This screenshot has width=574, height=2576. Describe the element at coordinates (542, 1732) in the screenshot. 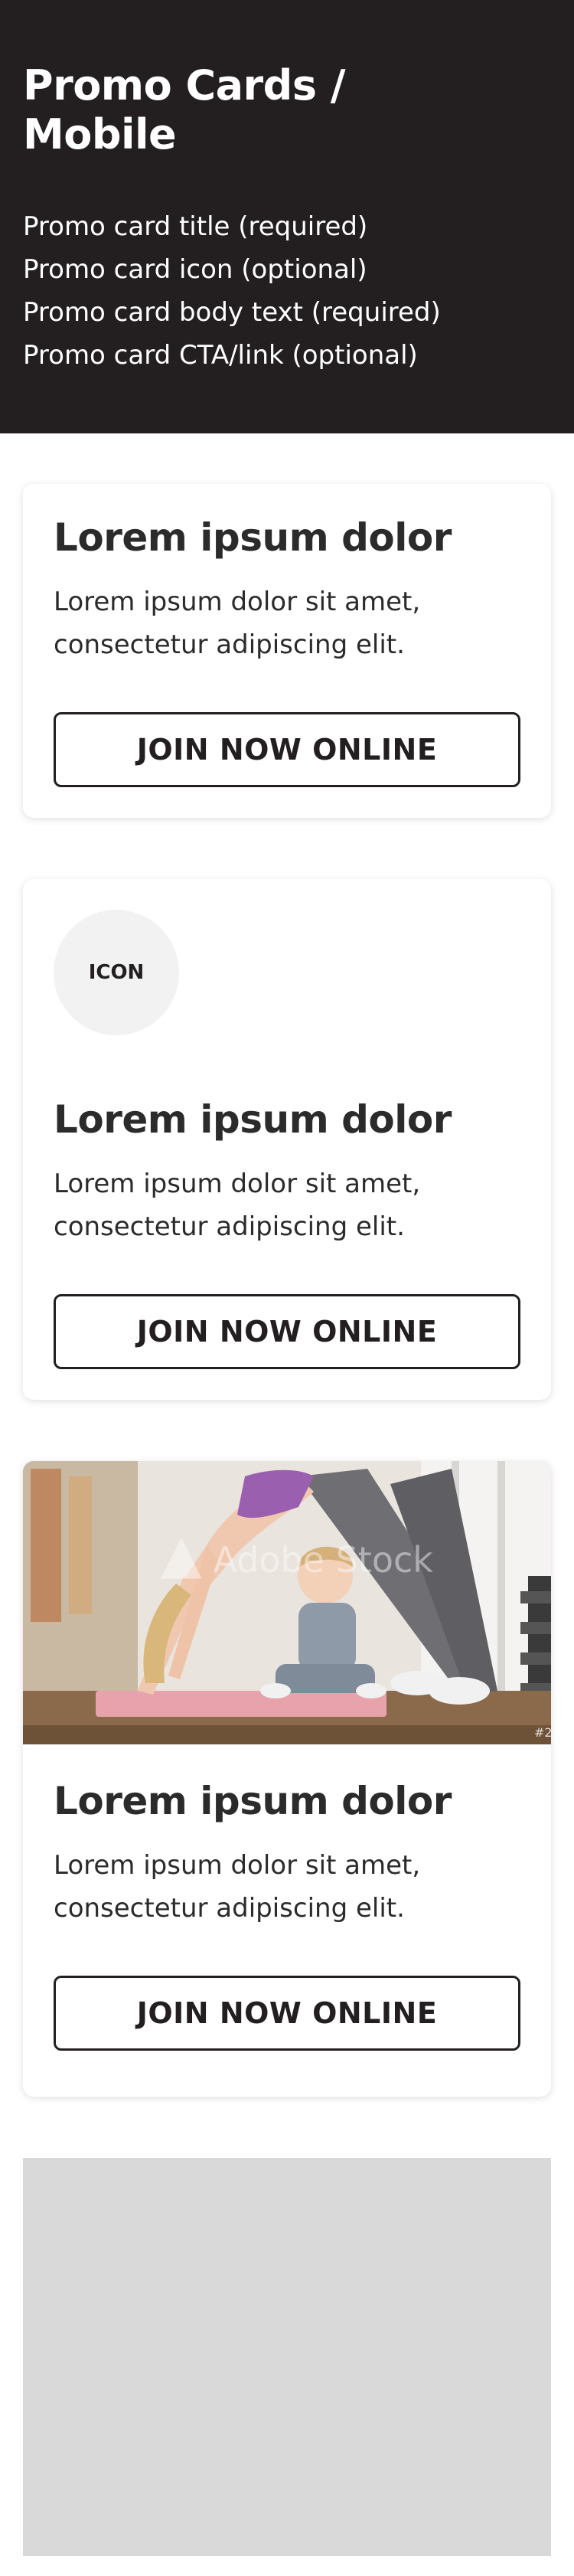

I see `image-watermark-id: #2` at that location.